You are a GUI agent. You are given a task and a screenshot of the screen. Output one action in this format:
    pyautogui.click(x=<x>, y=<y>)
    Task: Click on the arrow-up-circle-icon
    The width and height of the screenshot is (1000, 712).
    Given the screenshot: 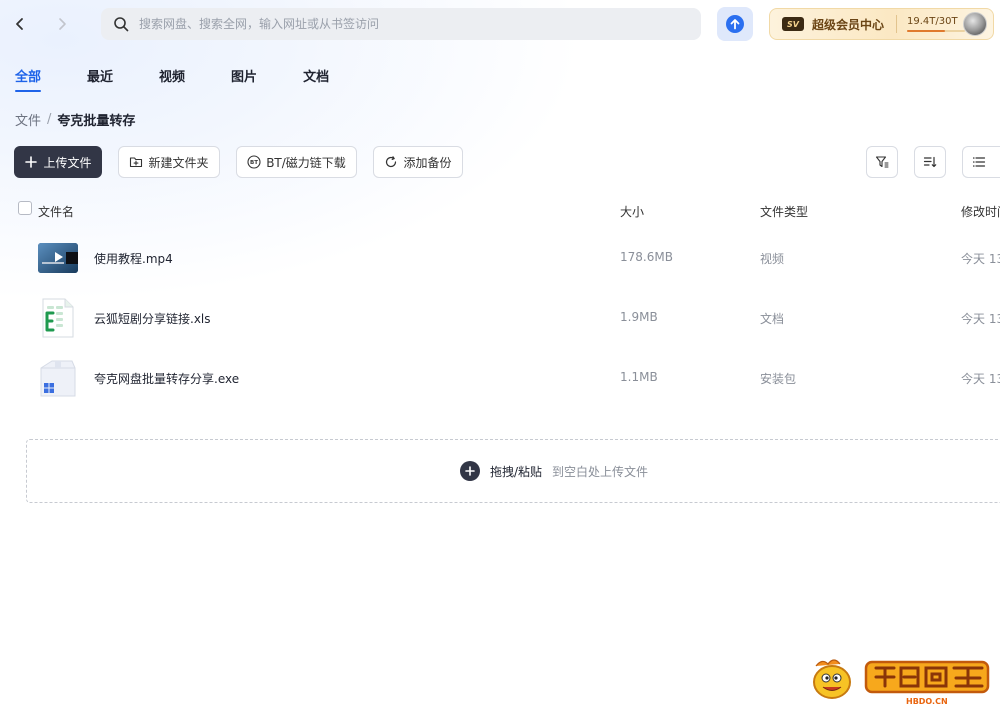 What is the action you would take?
    pyautogui.click(x=735, y=24)
    